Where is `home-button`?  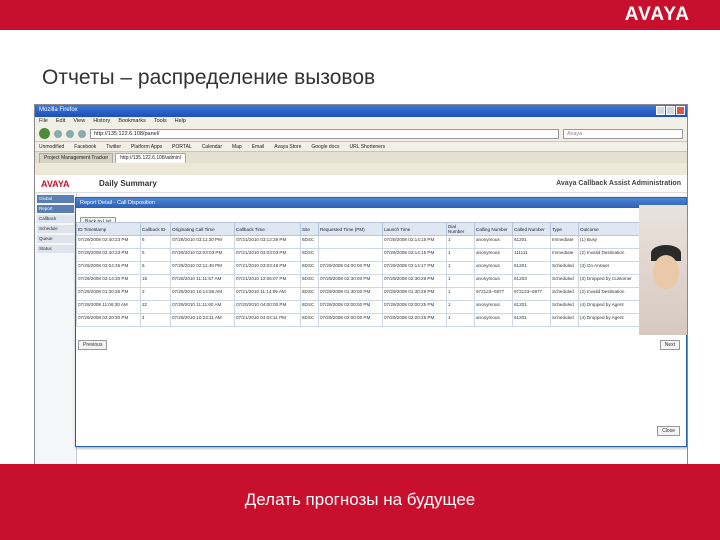 home-button is located at coordinates (82, 133).